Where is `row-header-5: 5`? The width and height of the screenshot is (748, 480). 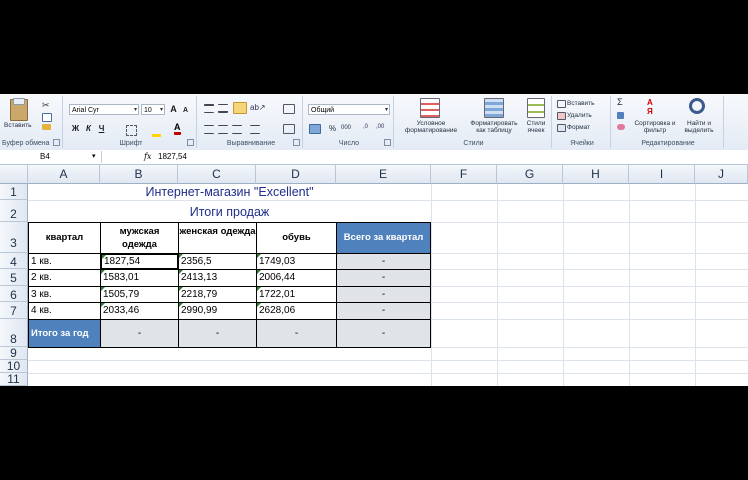 row-header-5: 5 is located at coordinates (14, 277).